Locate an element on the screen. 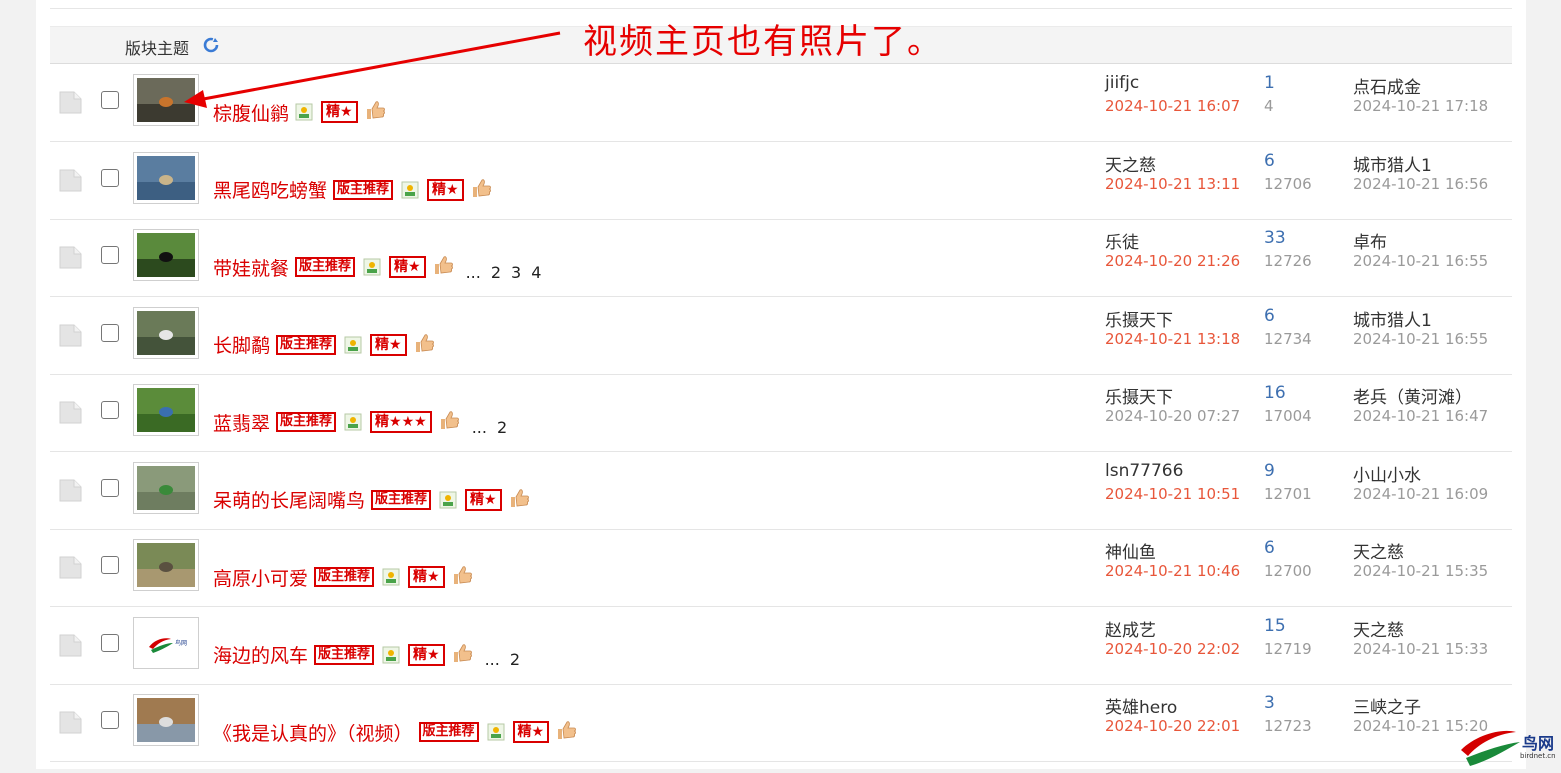 The height and width of the screenshot is (773, 1561). page-link: 3 is located at coordinates (516, 272).